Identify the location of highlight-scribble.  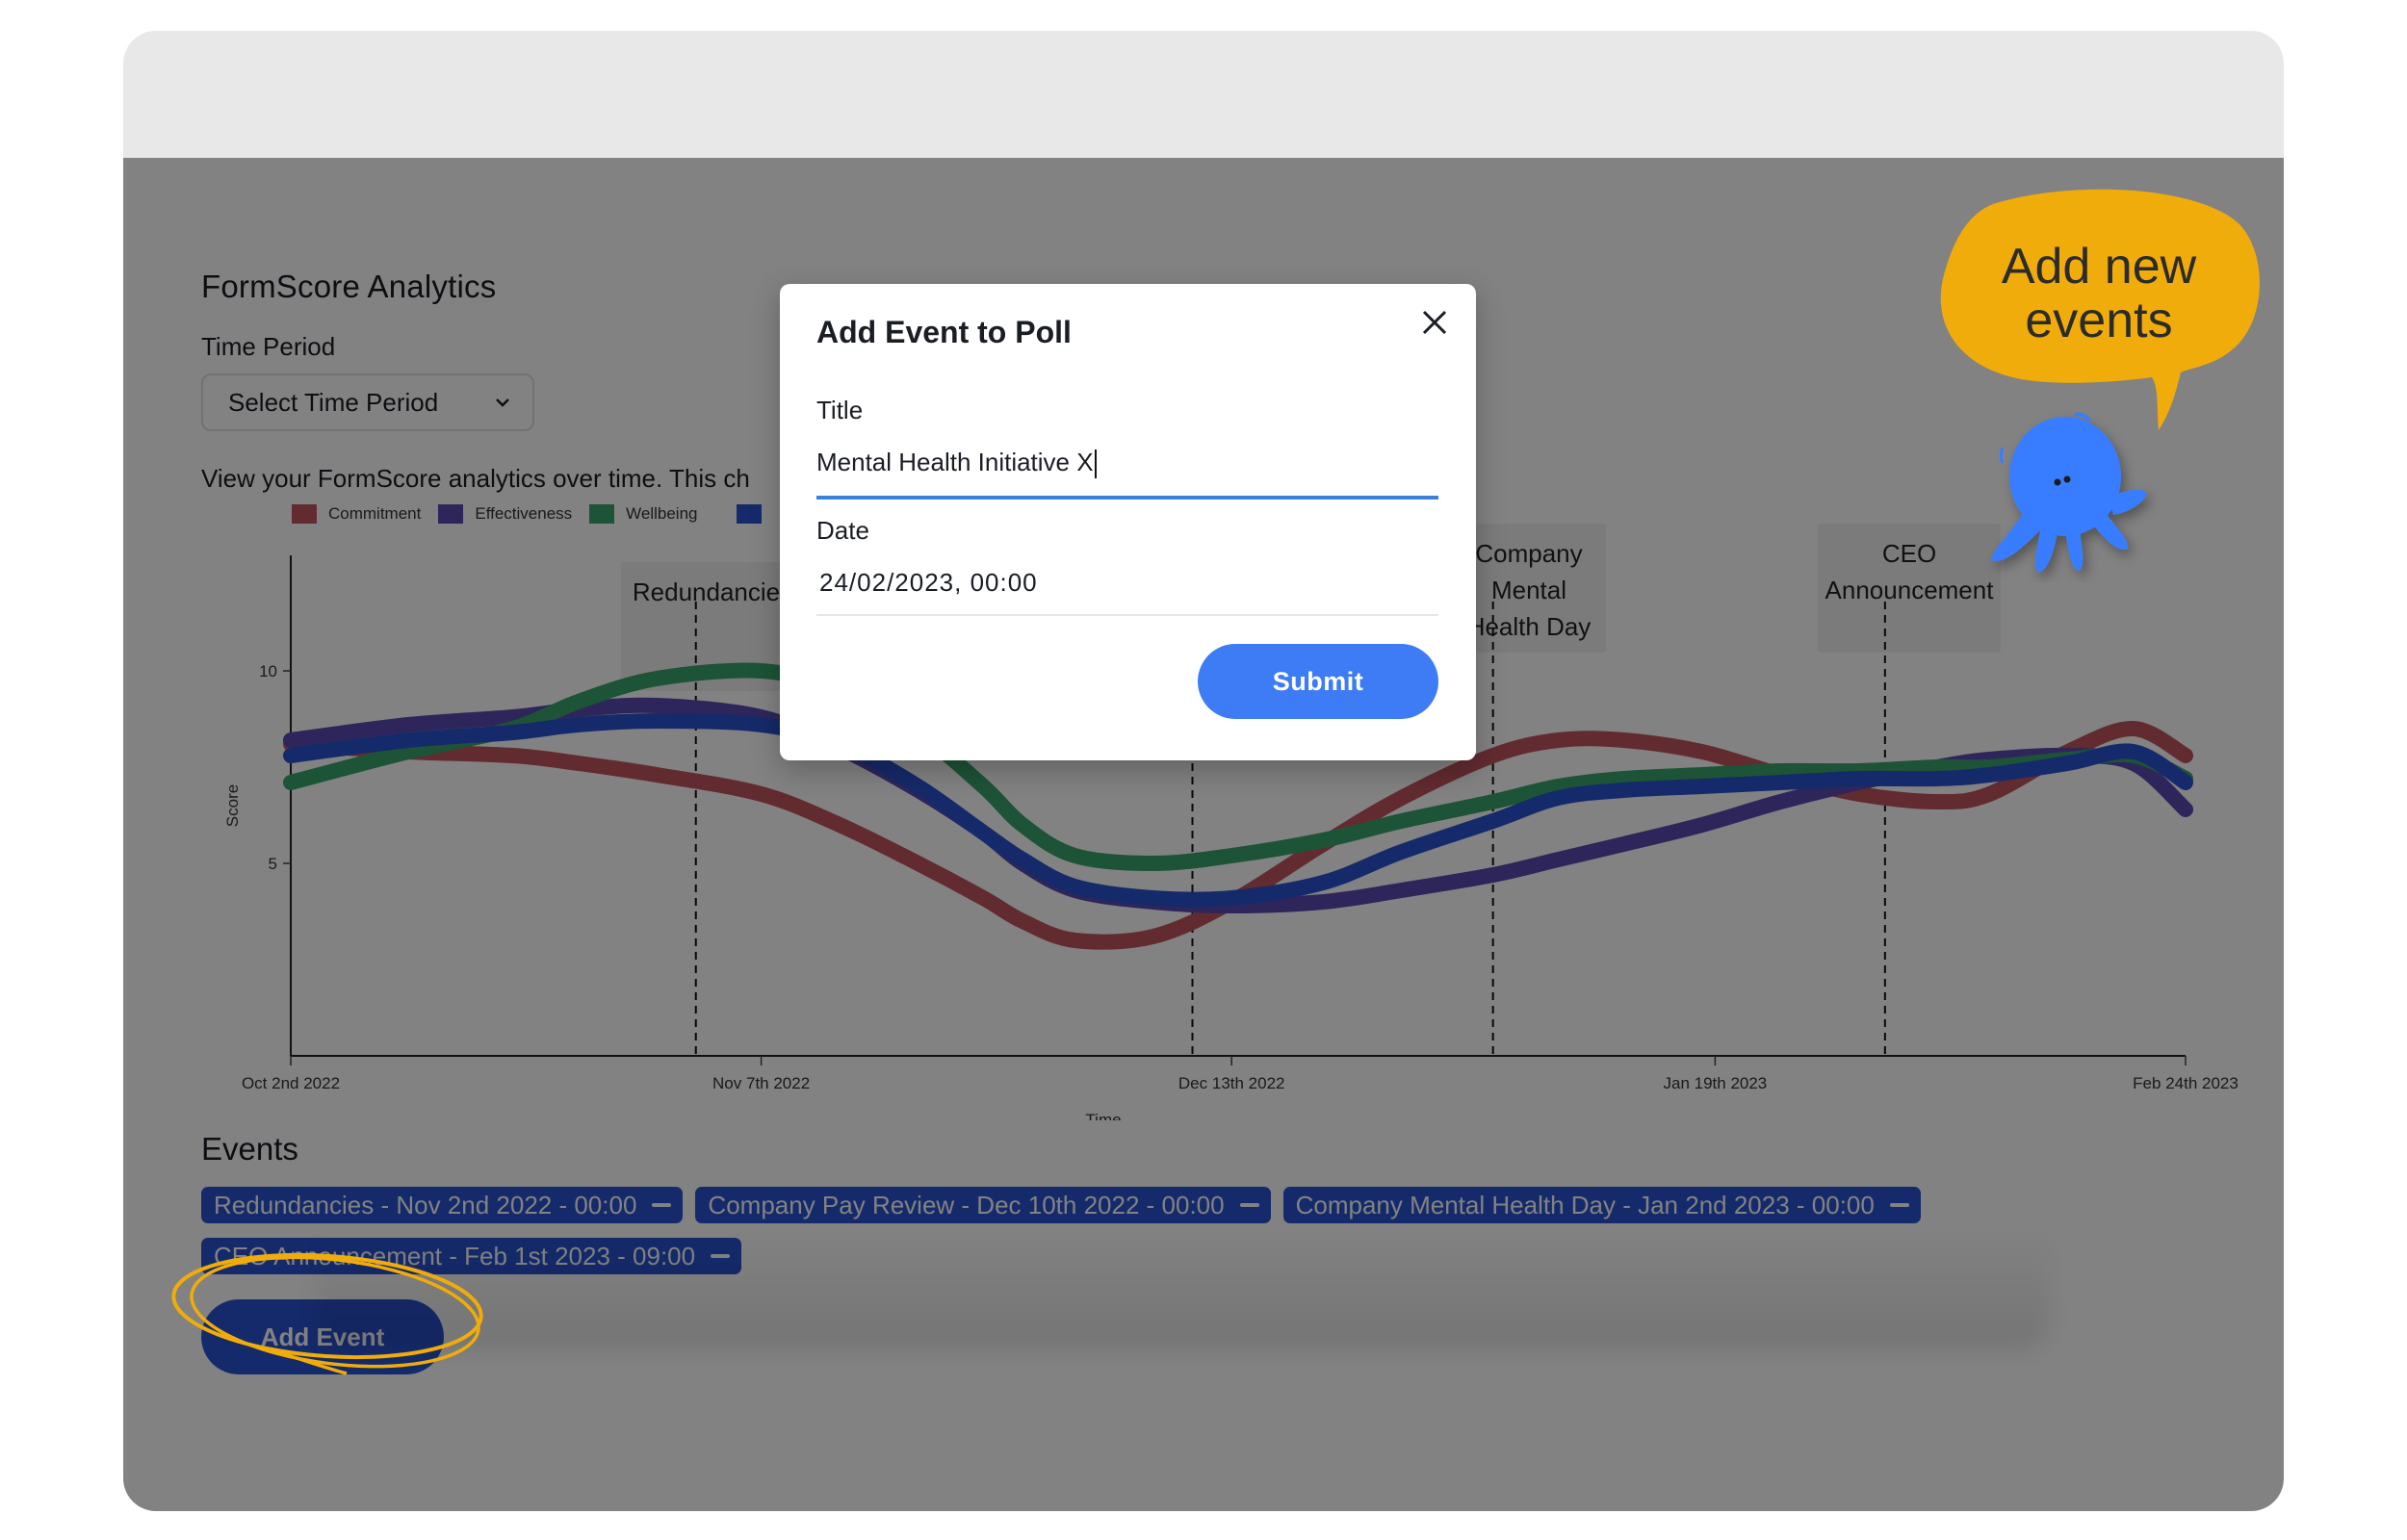
(327, 1313).